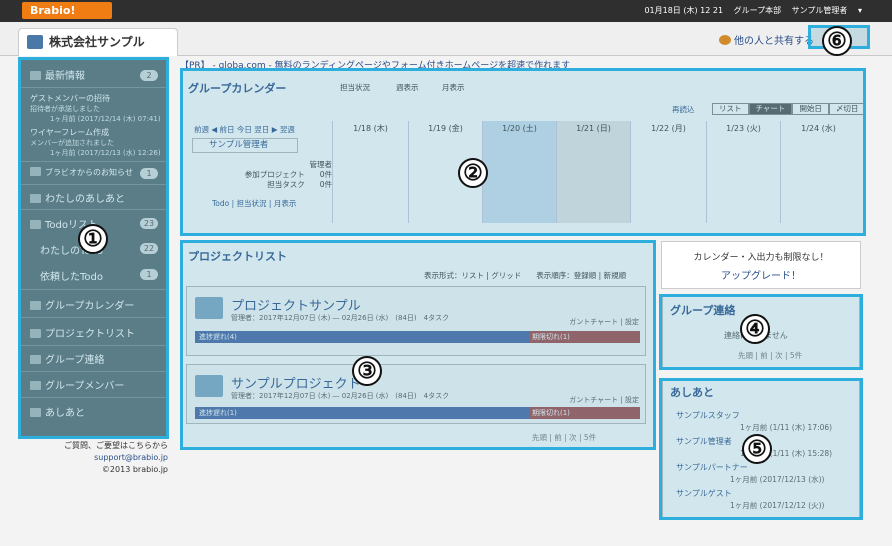  I want to click on people-icon, so click(725, 40).